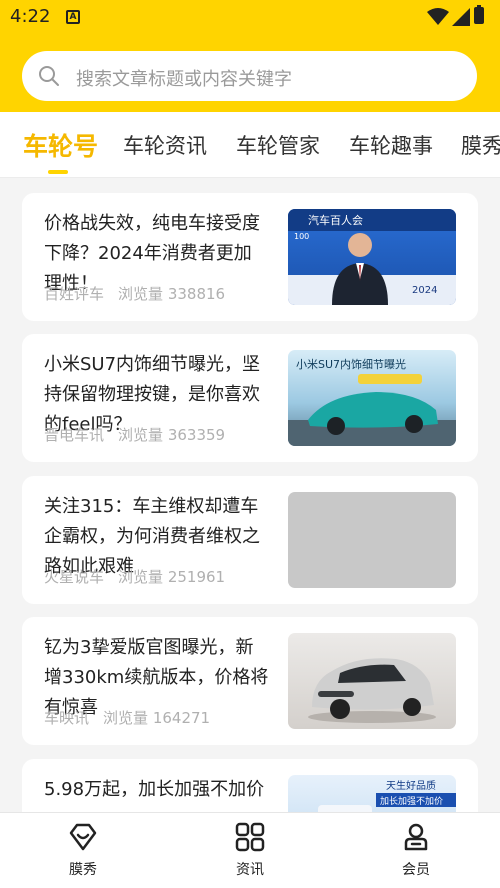 The width and height of the screenshot is (500, 888). What do you see at coordinates (30, 16) in the screenshot?
I see `status-time: 4:22` at bounding box center [30, 16].